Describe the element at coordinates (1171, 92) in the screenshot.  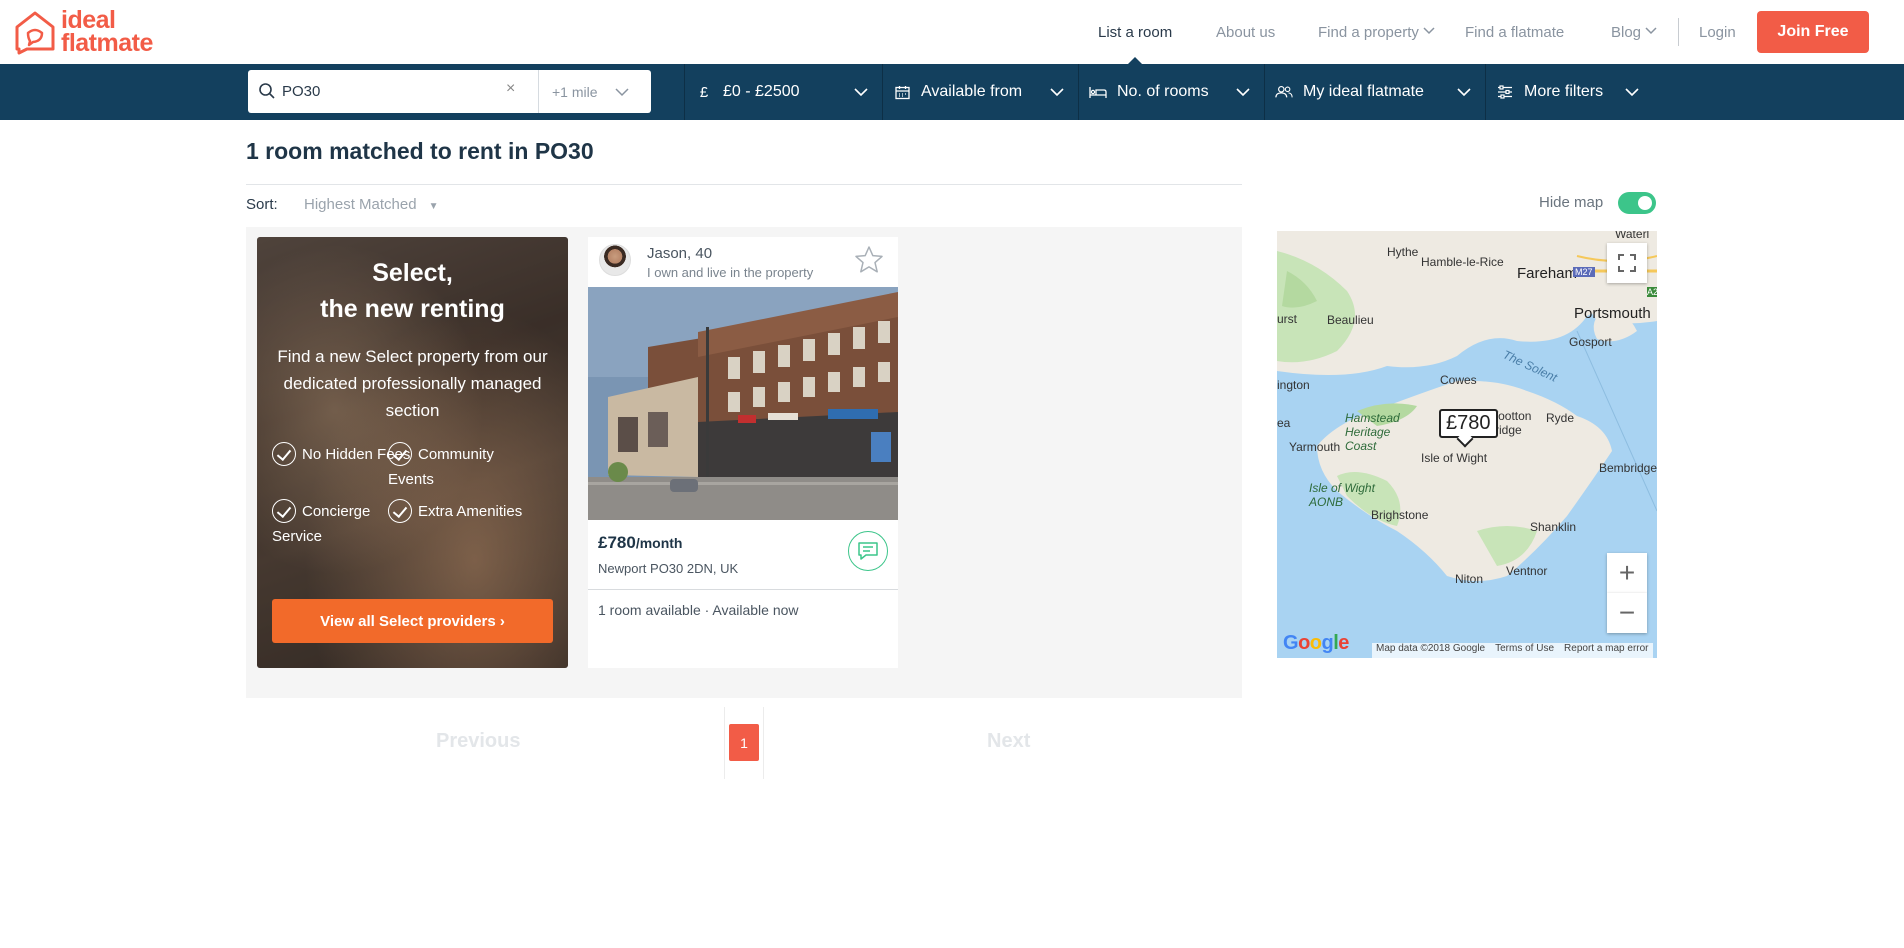
I see `rooms-filter: No. of rooms` at that location.